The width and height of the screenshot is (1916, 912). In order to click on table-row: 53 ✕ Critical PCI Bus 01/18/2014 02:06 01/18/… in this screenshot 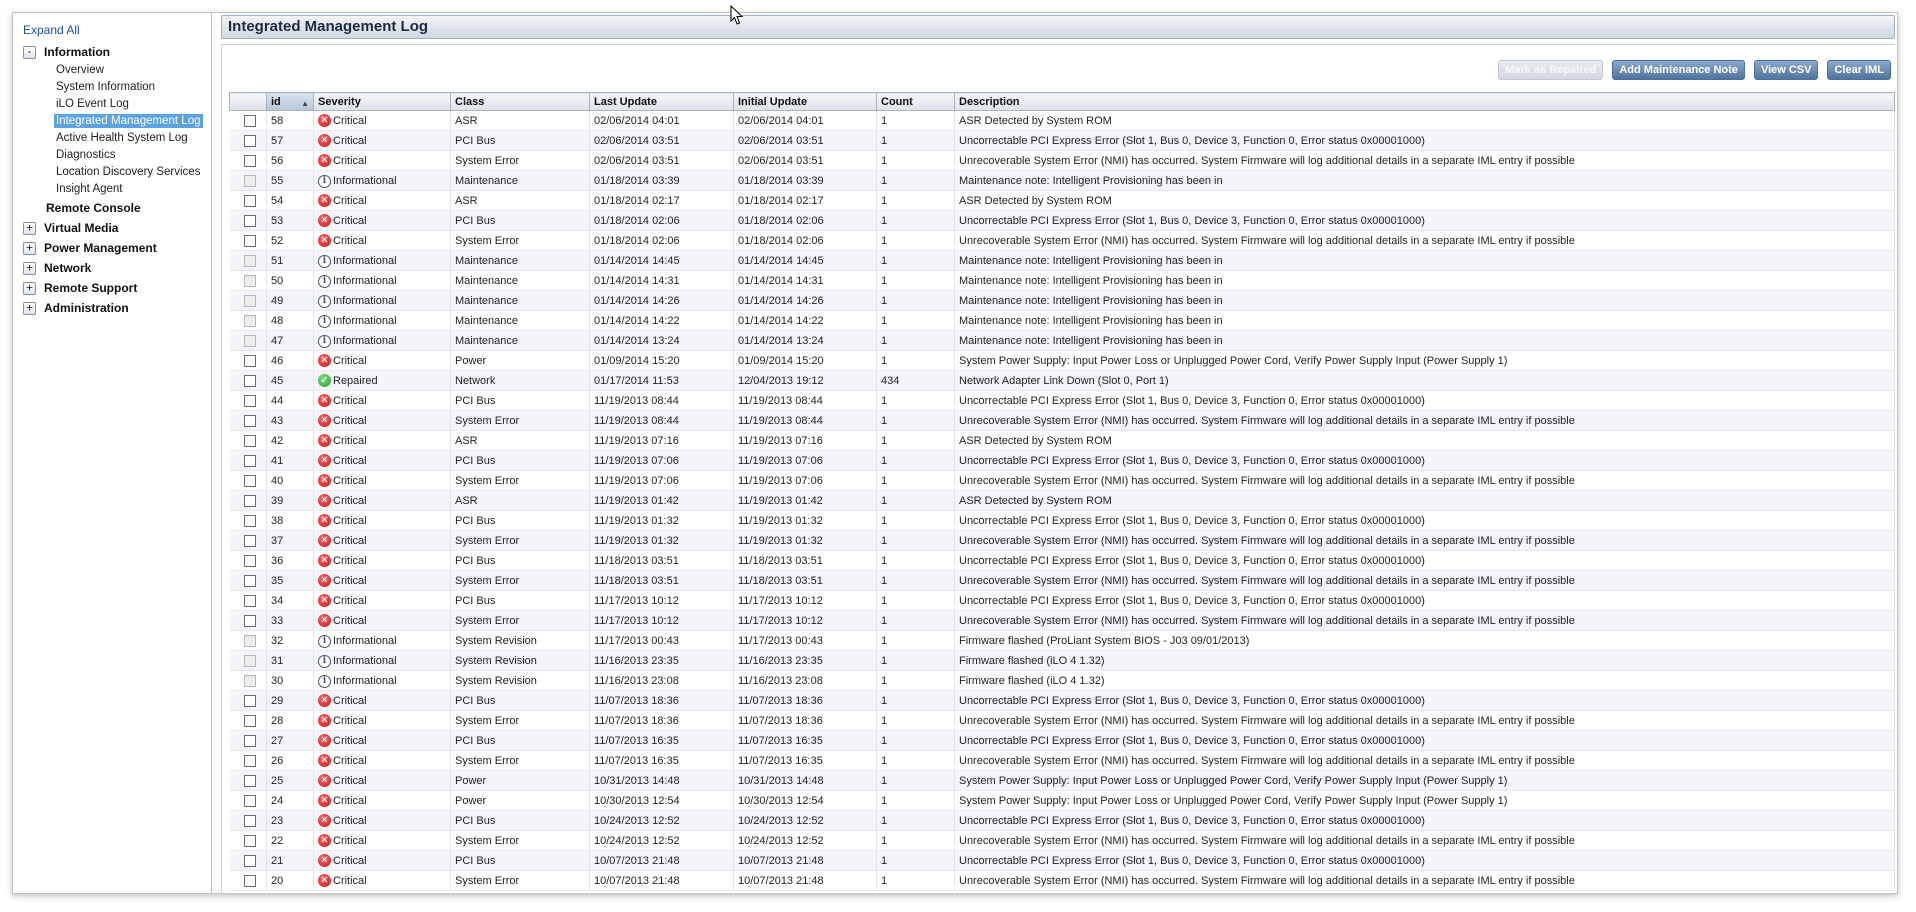, I will do `click(1062, 220)`.